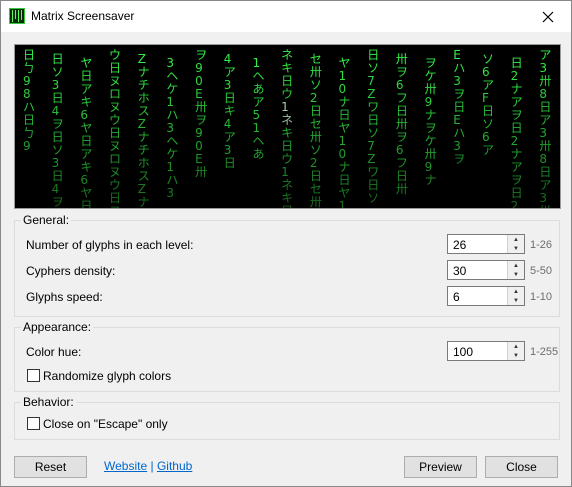  Describe the element at coordinates (486, 351) in the screenshot. I see `color-hue-spinner: 100 ▲ ▼` at that location.